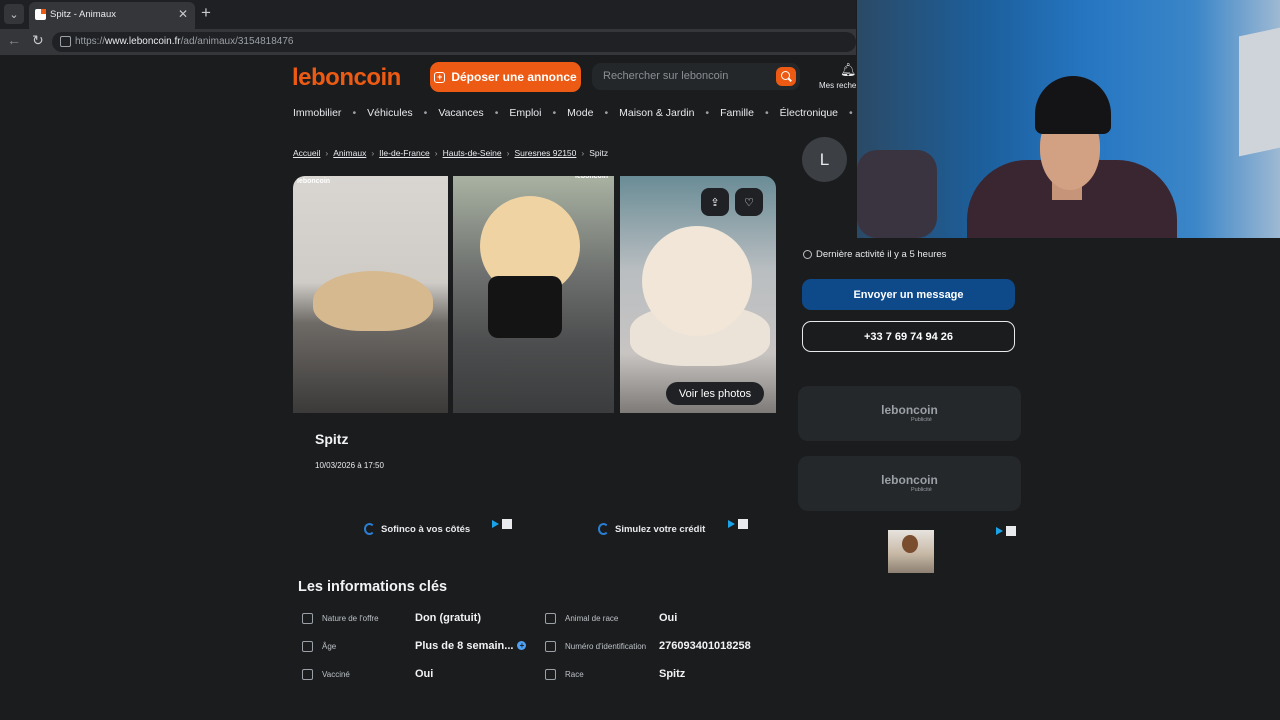 The image size is (1280, 720). I want to click on seller-activity: Dernière activité il y a 5 heures, so click(874, 254).